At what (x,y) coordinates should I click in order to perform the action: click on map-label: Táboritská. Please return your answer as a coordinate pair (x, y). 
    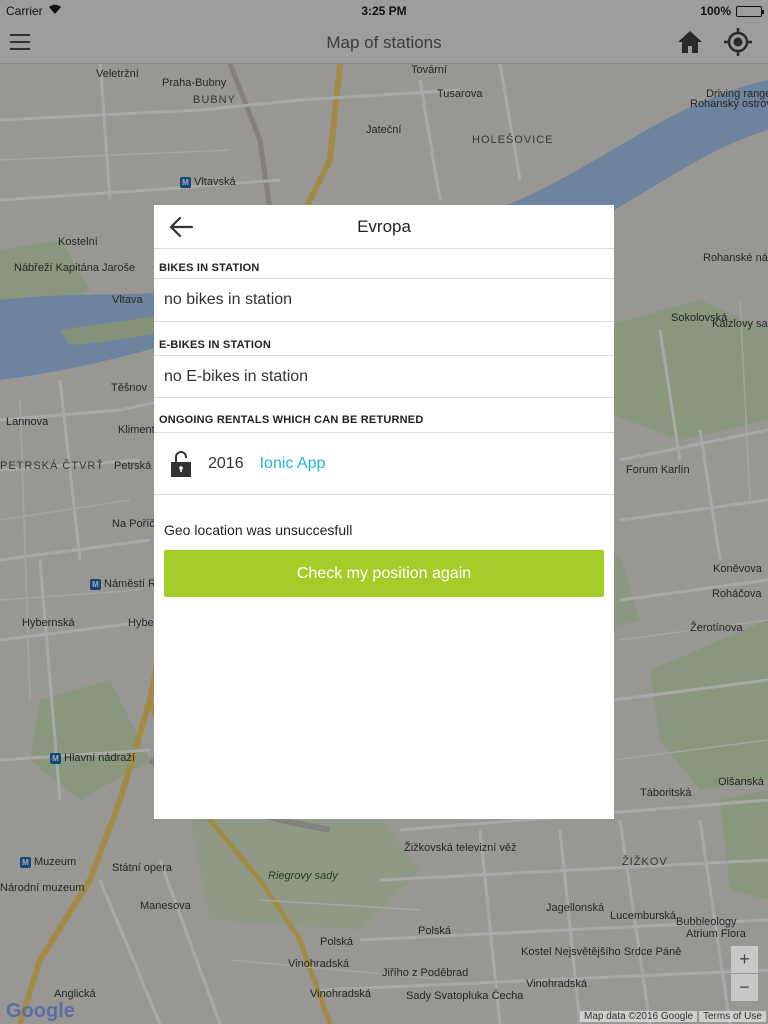
    Looking at the image, I should click on (666, 793).